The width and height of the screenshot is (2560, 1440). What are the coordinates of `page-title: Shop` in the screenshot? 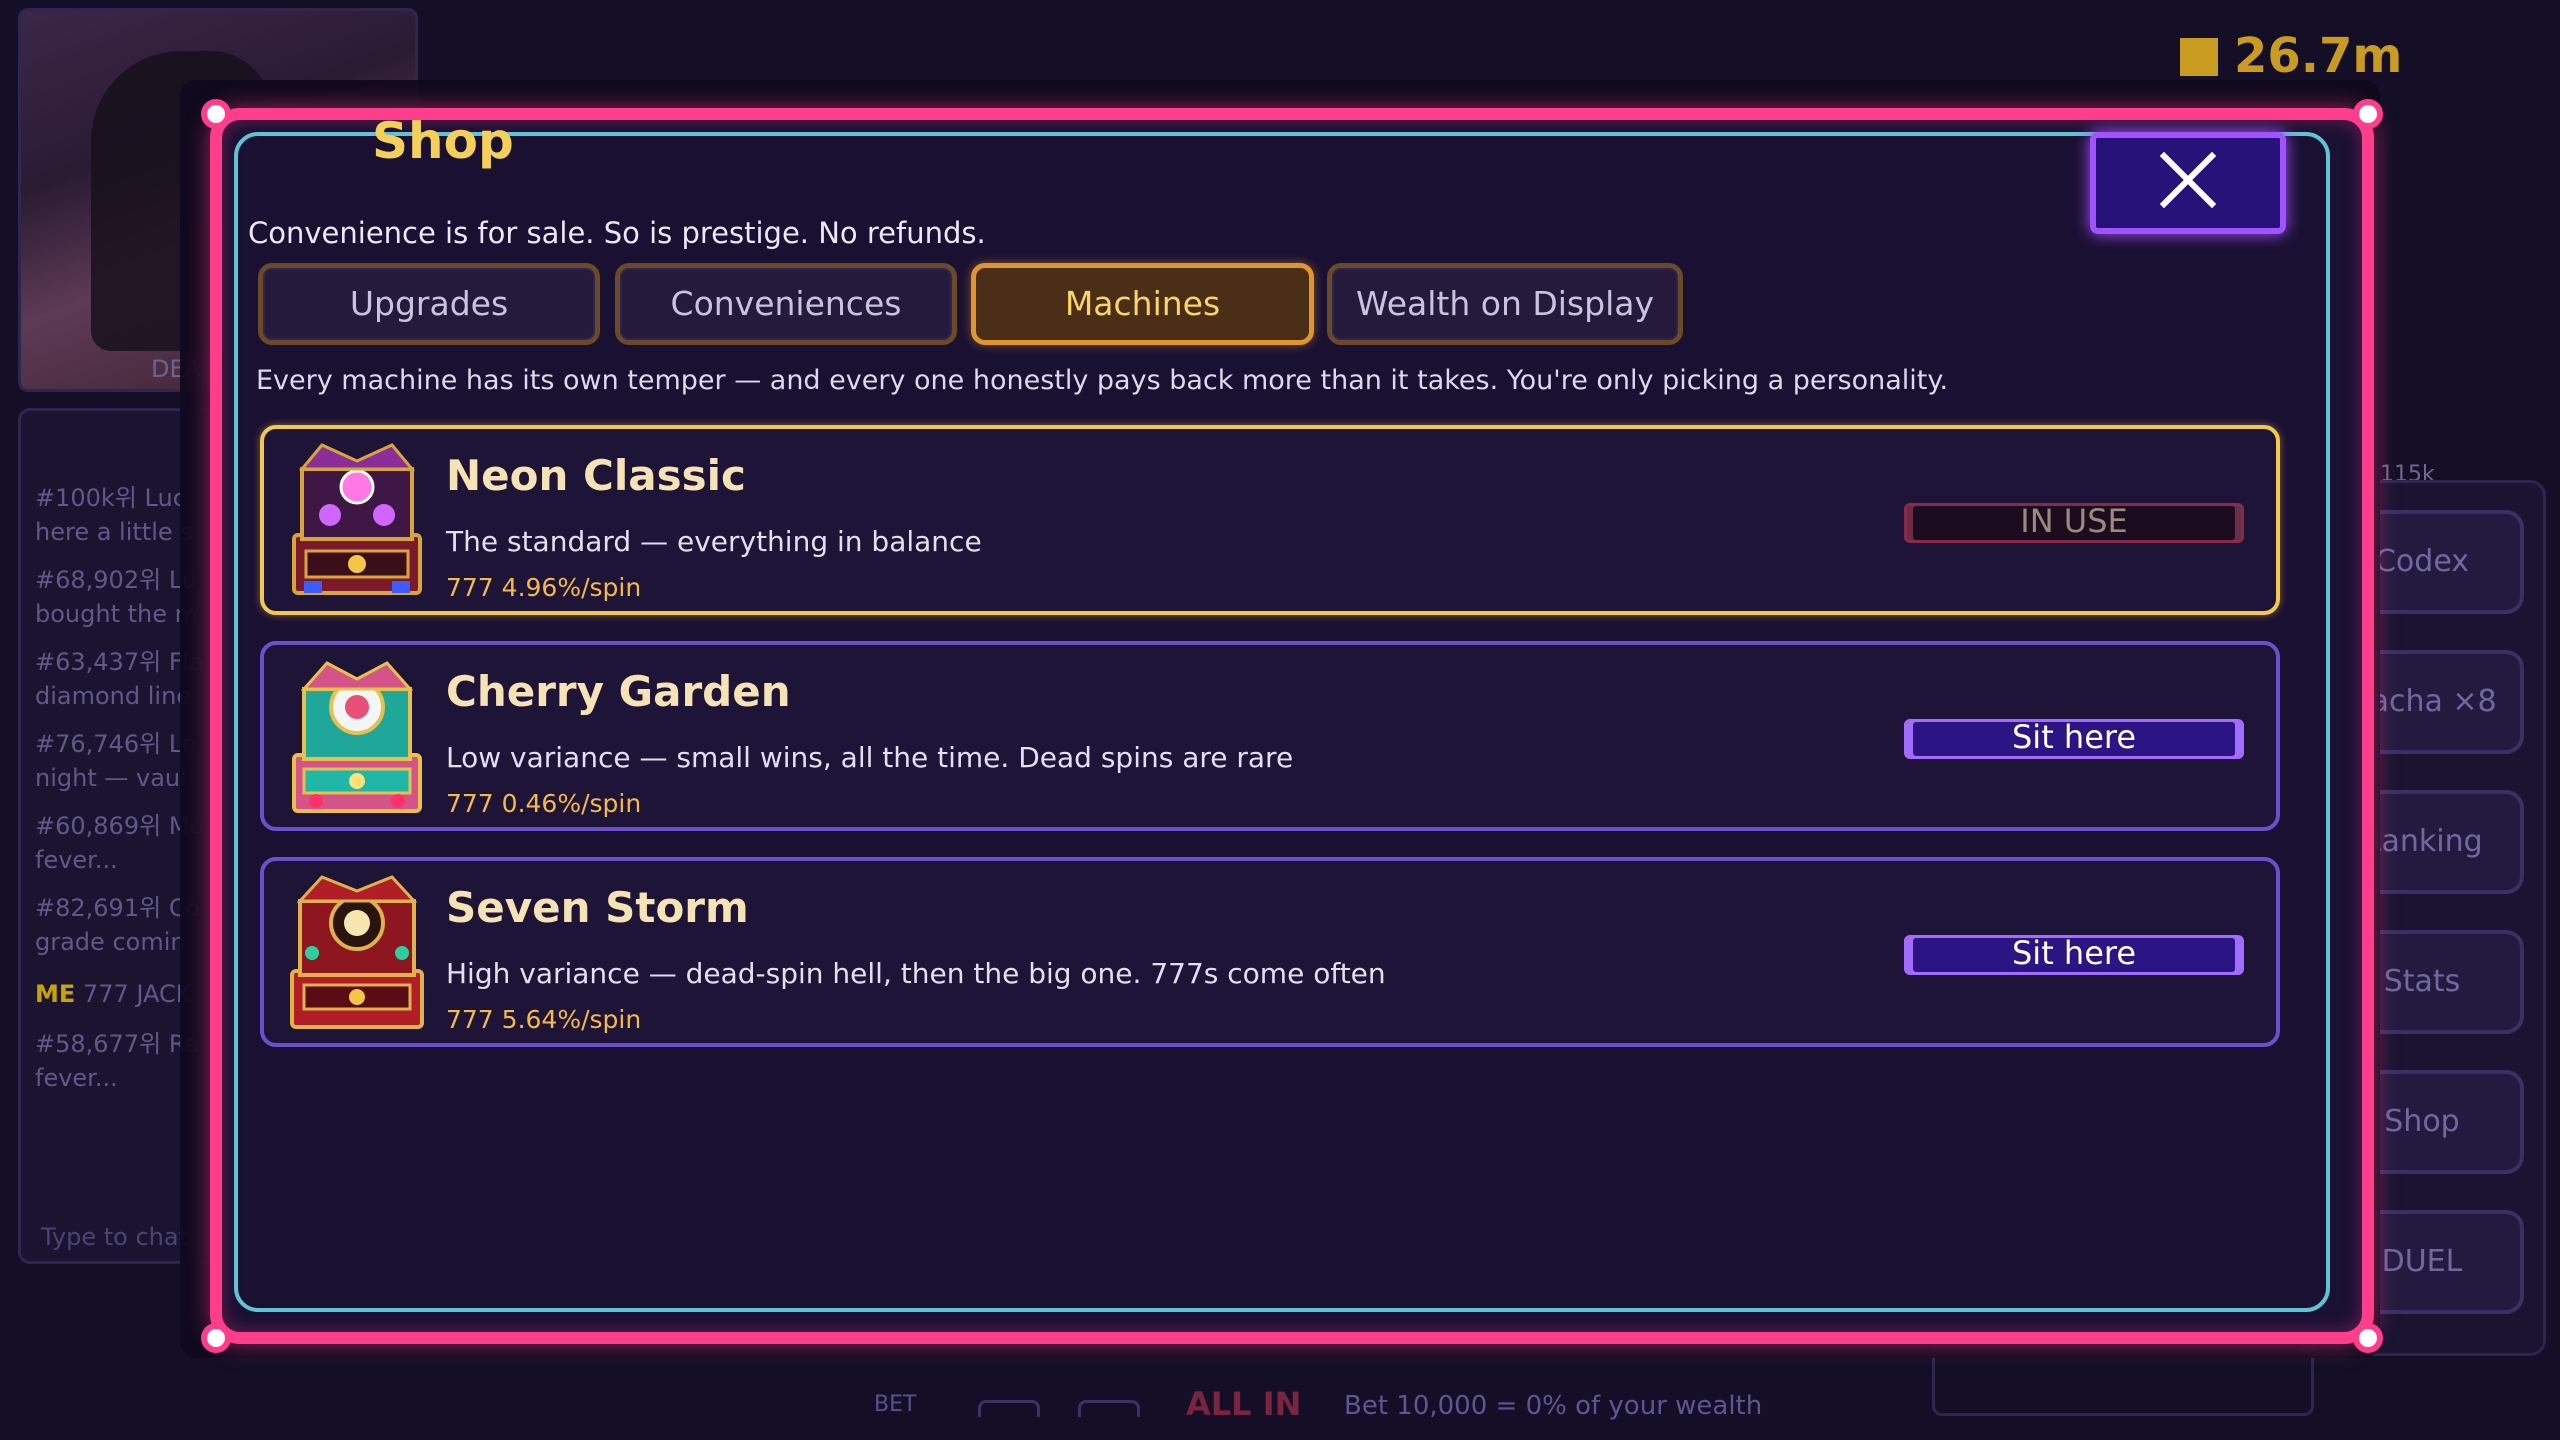 It's located at (443, 141).